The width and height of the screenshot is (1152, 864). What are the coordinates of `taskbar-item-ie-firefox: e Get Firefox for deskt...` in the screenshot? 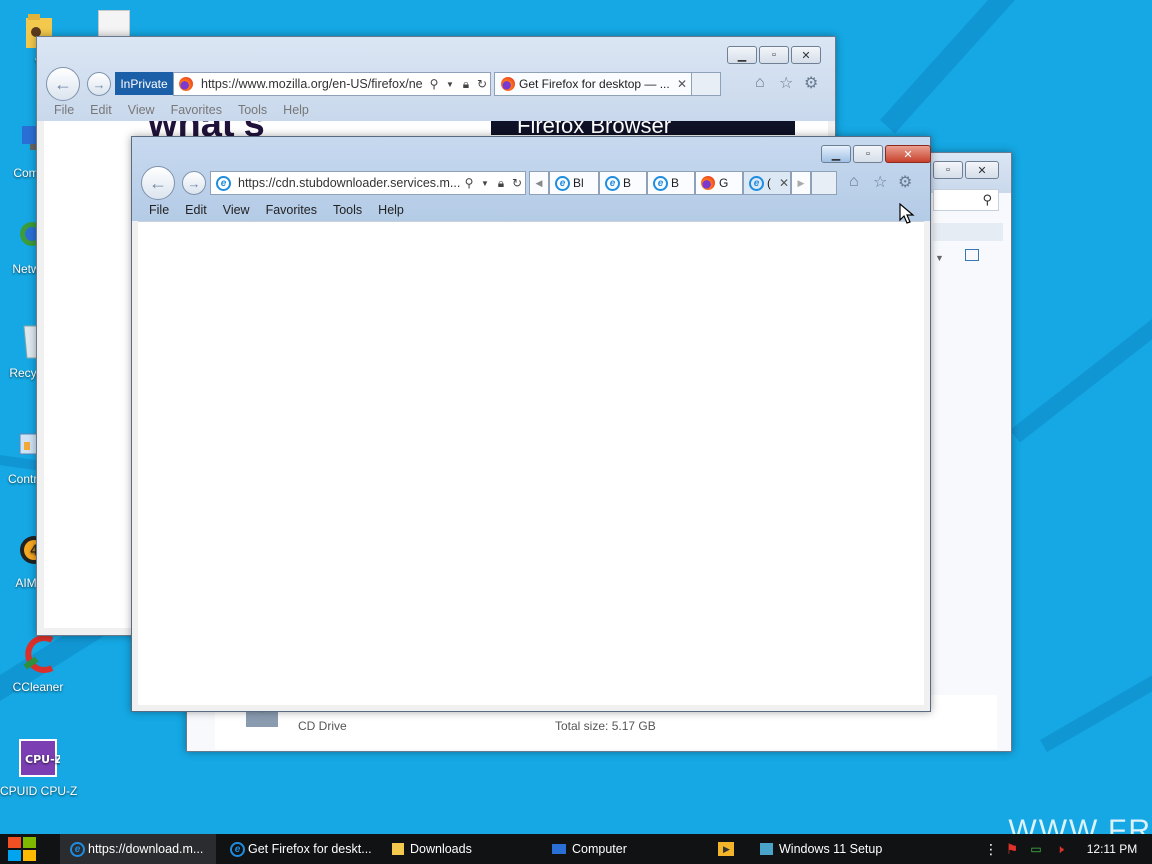 It's located at (299, 849).